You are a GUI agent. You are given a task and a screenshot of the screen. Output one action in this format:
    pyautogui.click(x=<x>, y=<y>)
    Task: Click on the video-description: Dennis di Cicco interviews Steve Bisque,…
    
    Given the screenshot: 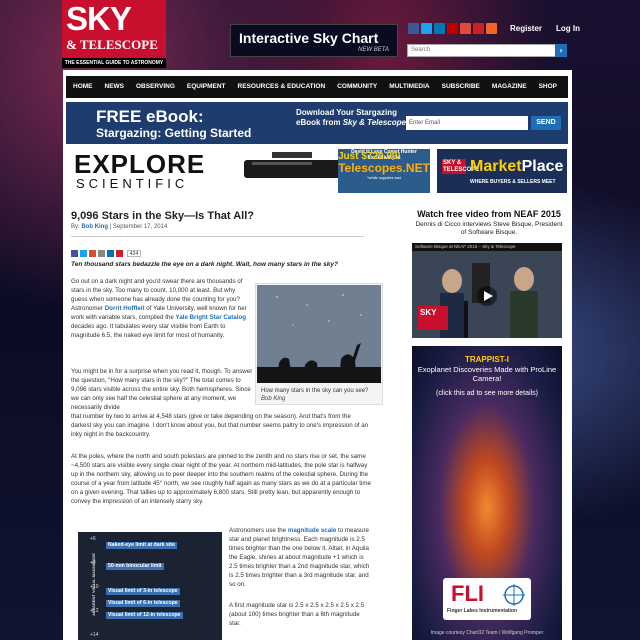 What is the action you would take?
    pyautogui.click(x=489, y=228)
    